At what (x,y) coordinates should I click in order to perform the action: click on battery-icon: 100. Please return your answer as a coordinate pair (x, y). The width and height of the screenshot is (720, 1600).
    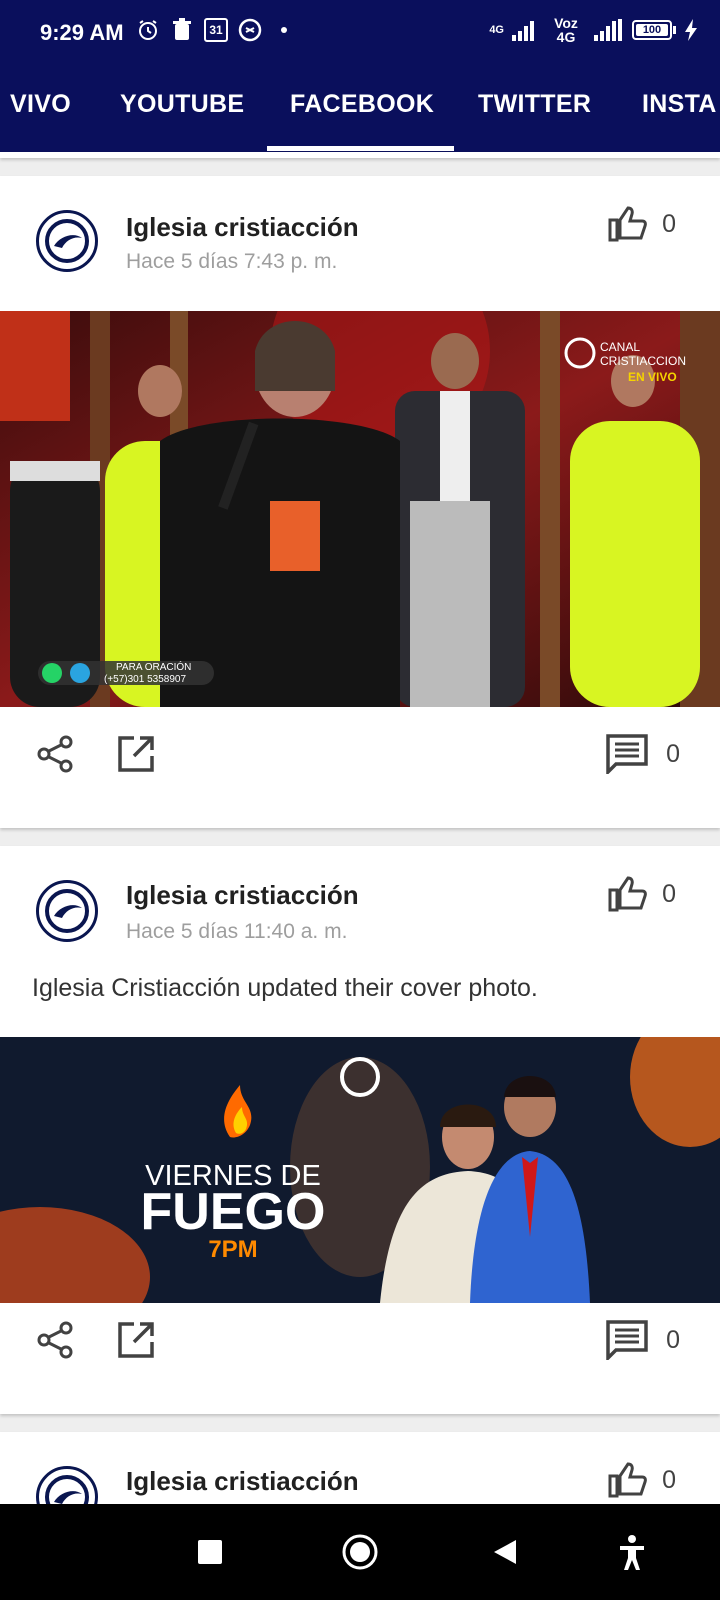
    Looking at the image, I should click on (654, 30).